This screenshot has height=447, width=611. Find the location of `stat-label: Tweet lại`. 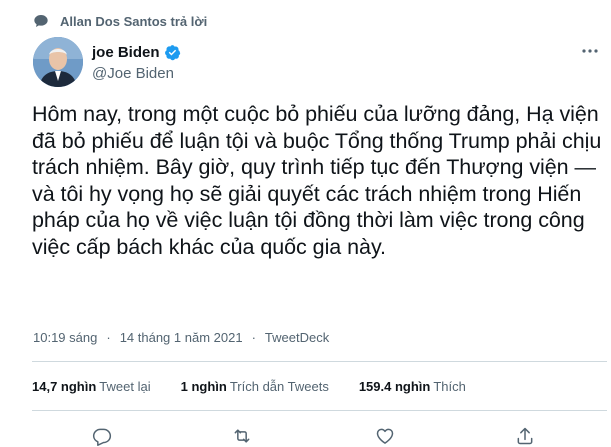

stat-label: Tweet lại is located at coordinates (125, 386).